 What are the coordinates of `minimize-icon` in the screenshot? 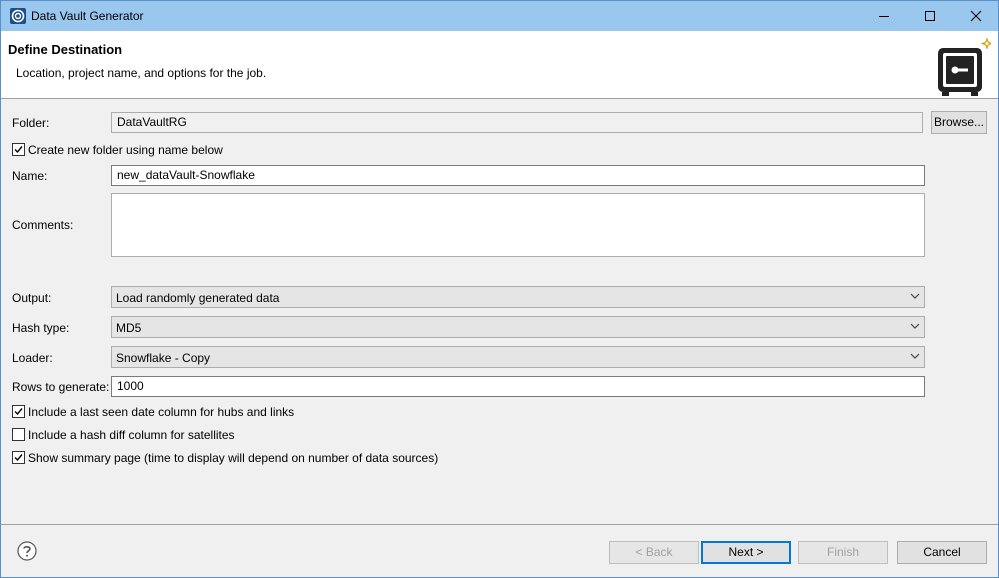 It's located at (884, 16).